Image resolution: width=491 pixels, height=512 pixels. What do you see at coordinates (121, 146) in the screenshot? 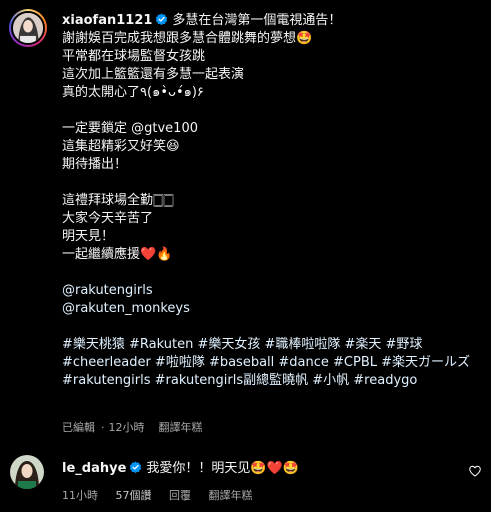
I see `caption-line: 這集超精彩又好笑😆` at bounding box center [121, 146].